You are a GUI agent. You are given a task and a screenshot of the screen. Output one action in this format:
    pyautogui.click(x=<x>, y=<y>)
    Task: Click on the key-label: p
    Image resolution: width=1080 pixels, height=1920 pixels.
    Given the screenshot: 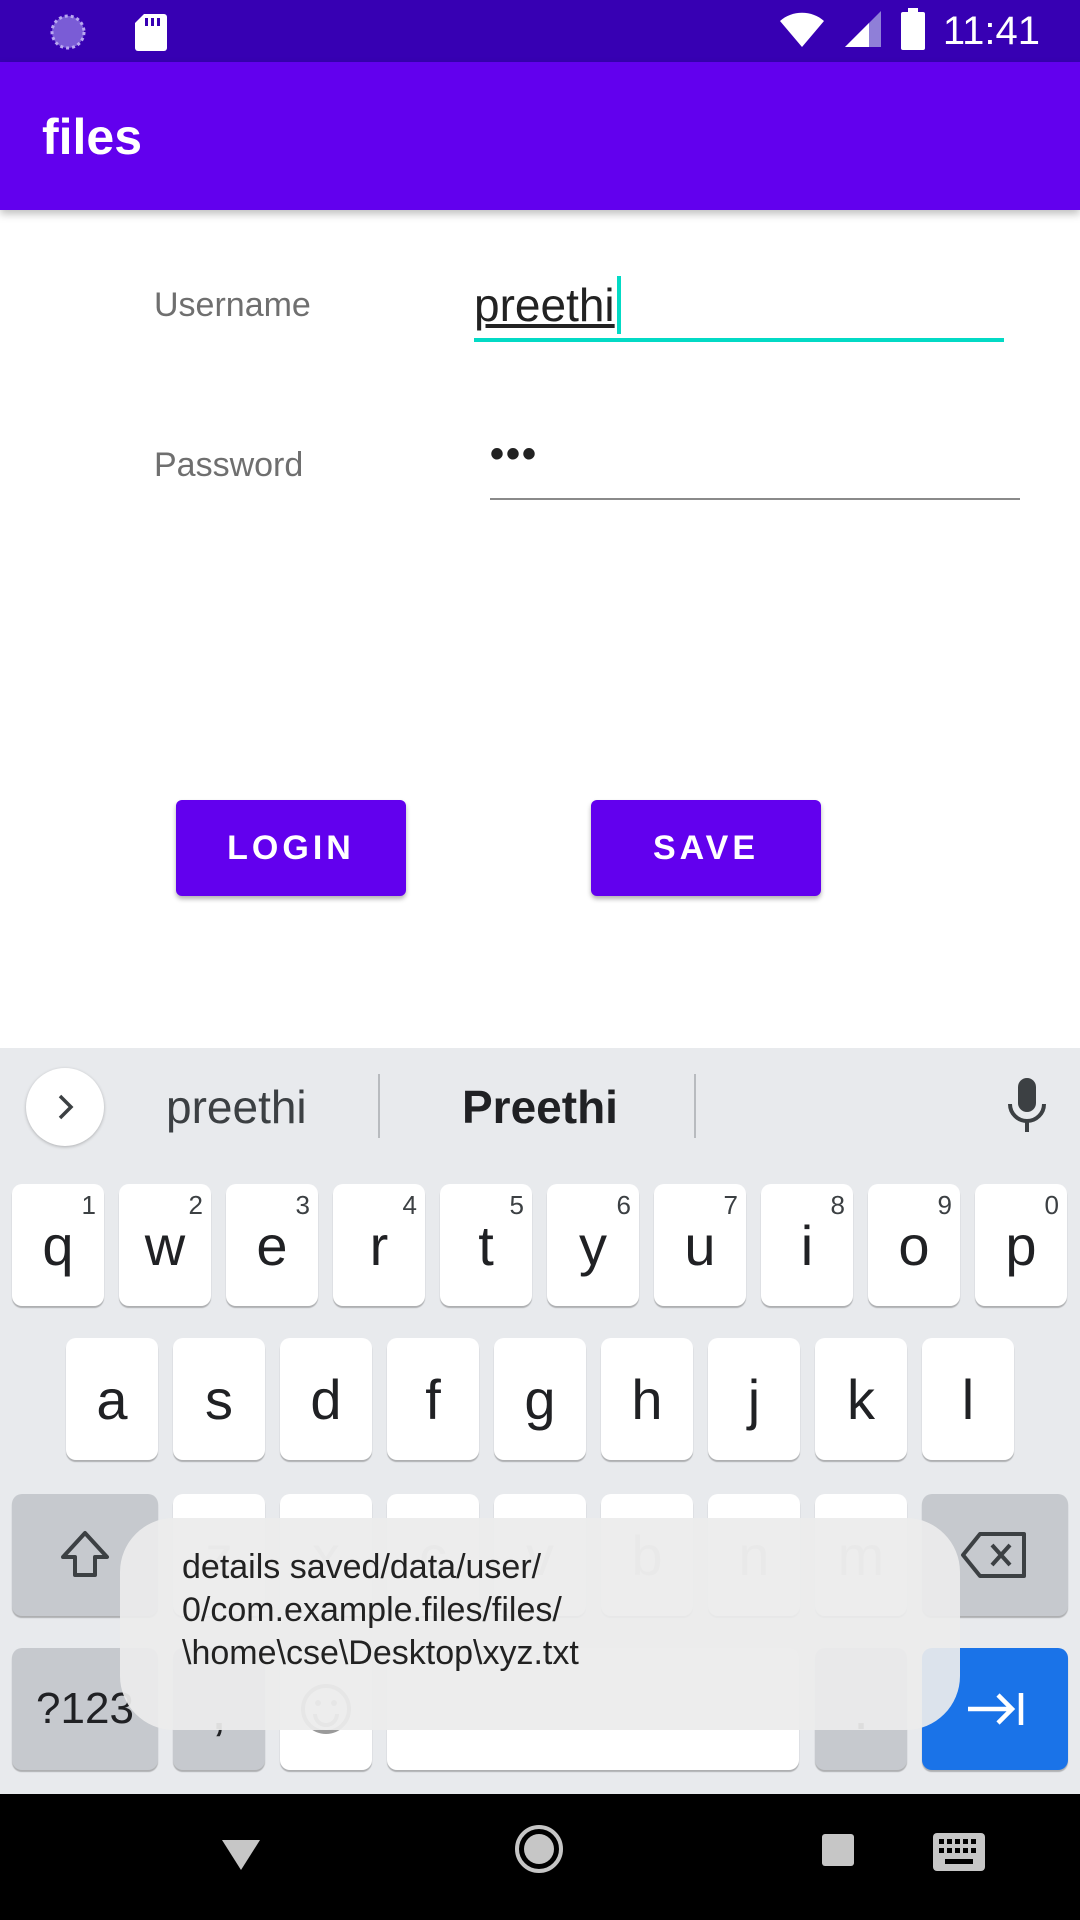 What is the action you would take?
    pyautogui.click(x=1021, y=1245)
    